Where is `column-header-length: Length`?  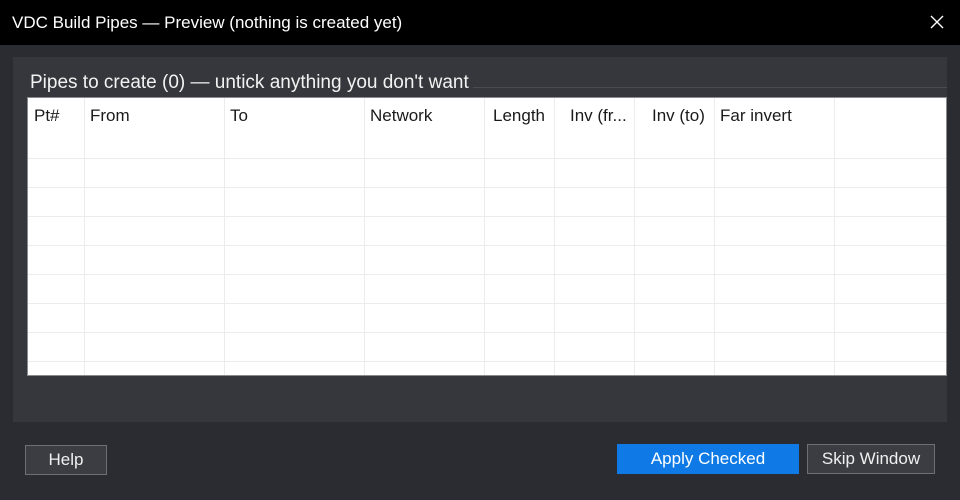 column-header-length: Length is located at coordinates (519, 115).